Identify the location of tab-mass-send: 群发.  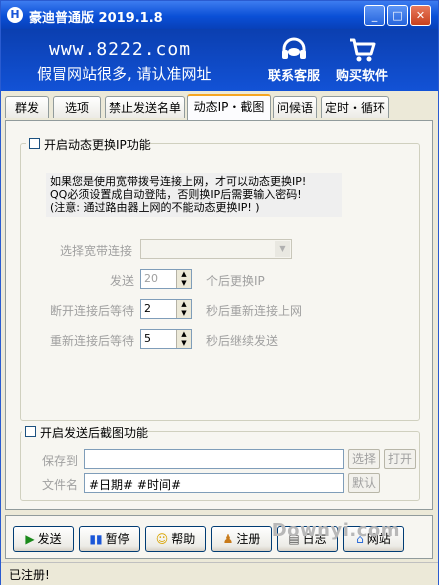
(27, 107).